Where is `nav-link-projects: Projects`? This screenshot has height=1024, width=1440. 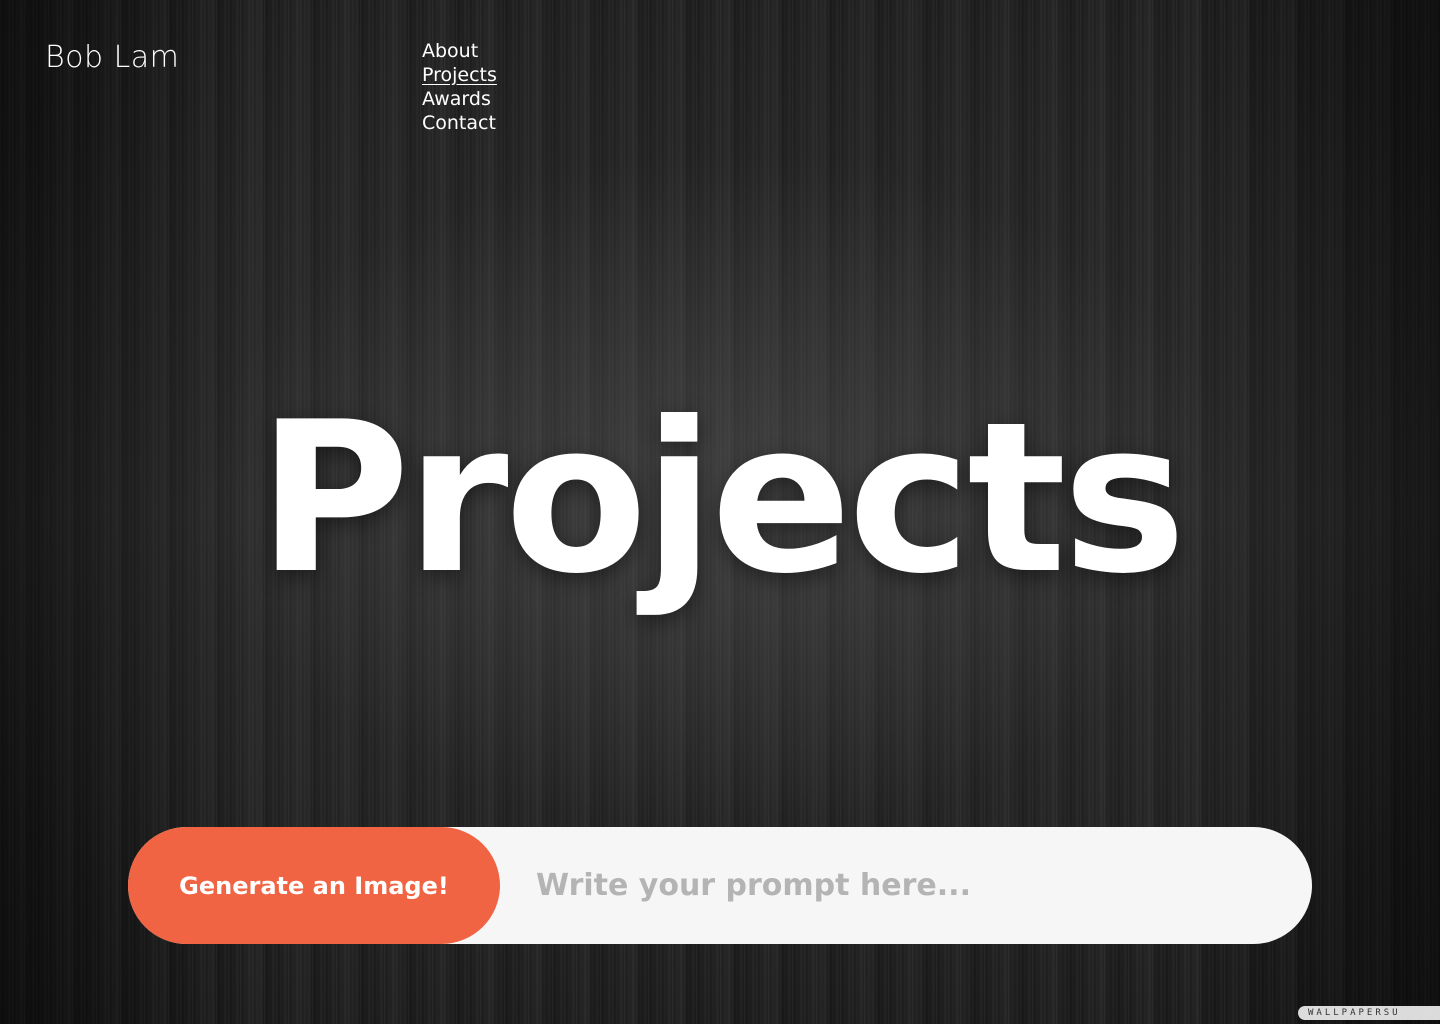
nav-link-projects: Projects is located at coordinates (459, 75).